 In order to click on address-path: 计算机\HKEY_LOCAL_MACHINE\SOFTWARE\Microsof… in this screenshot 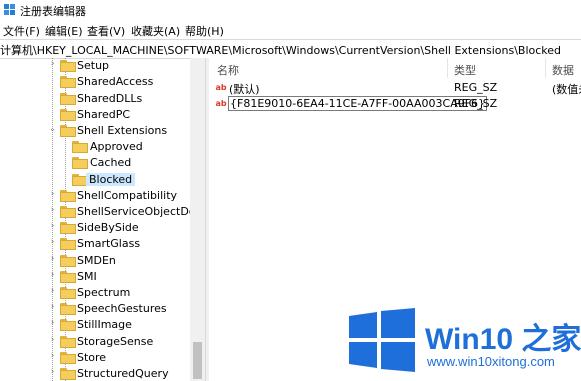, I will do `click(280, 50)`.